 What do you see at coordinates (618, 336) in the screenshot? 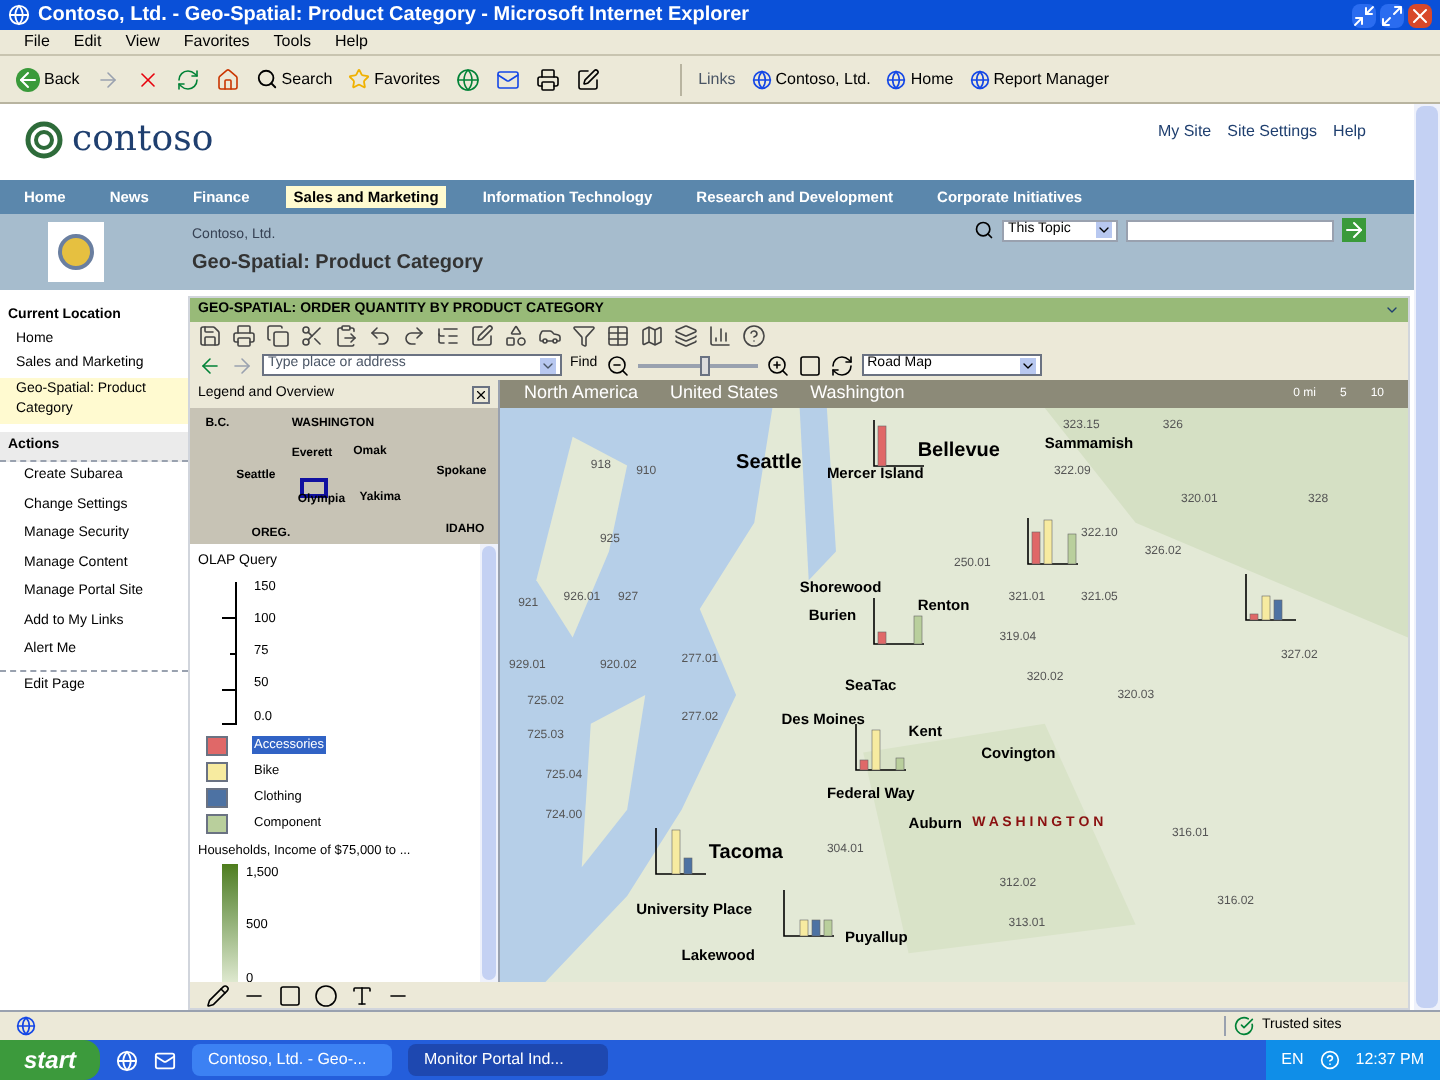
I see `table-icon` at bounding box center [618, 336].